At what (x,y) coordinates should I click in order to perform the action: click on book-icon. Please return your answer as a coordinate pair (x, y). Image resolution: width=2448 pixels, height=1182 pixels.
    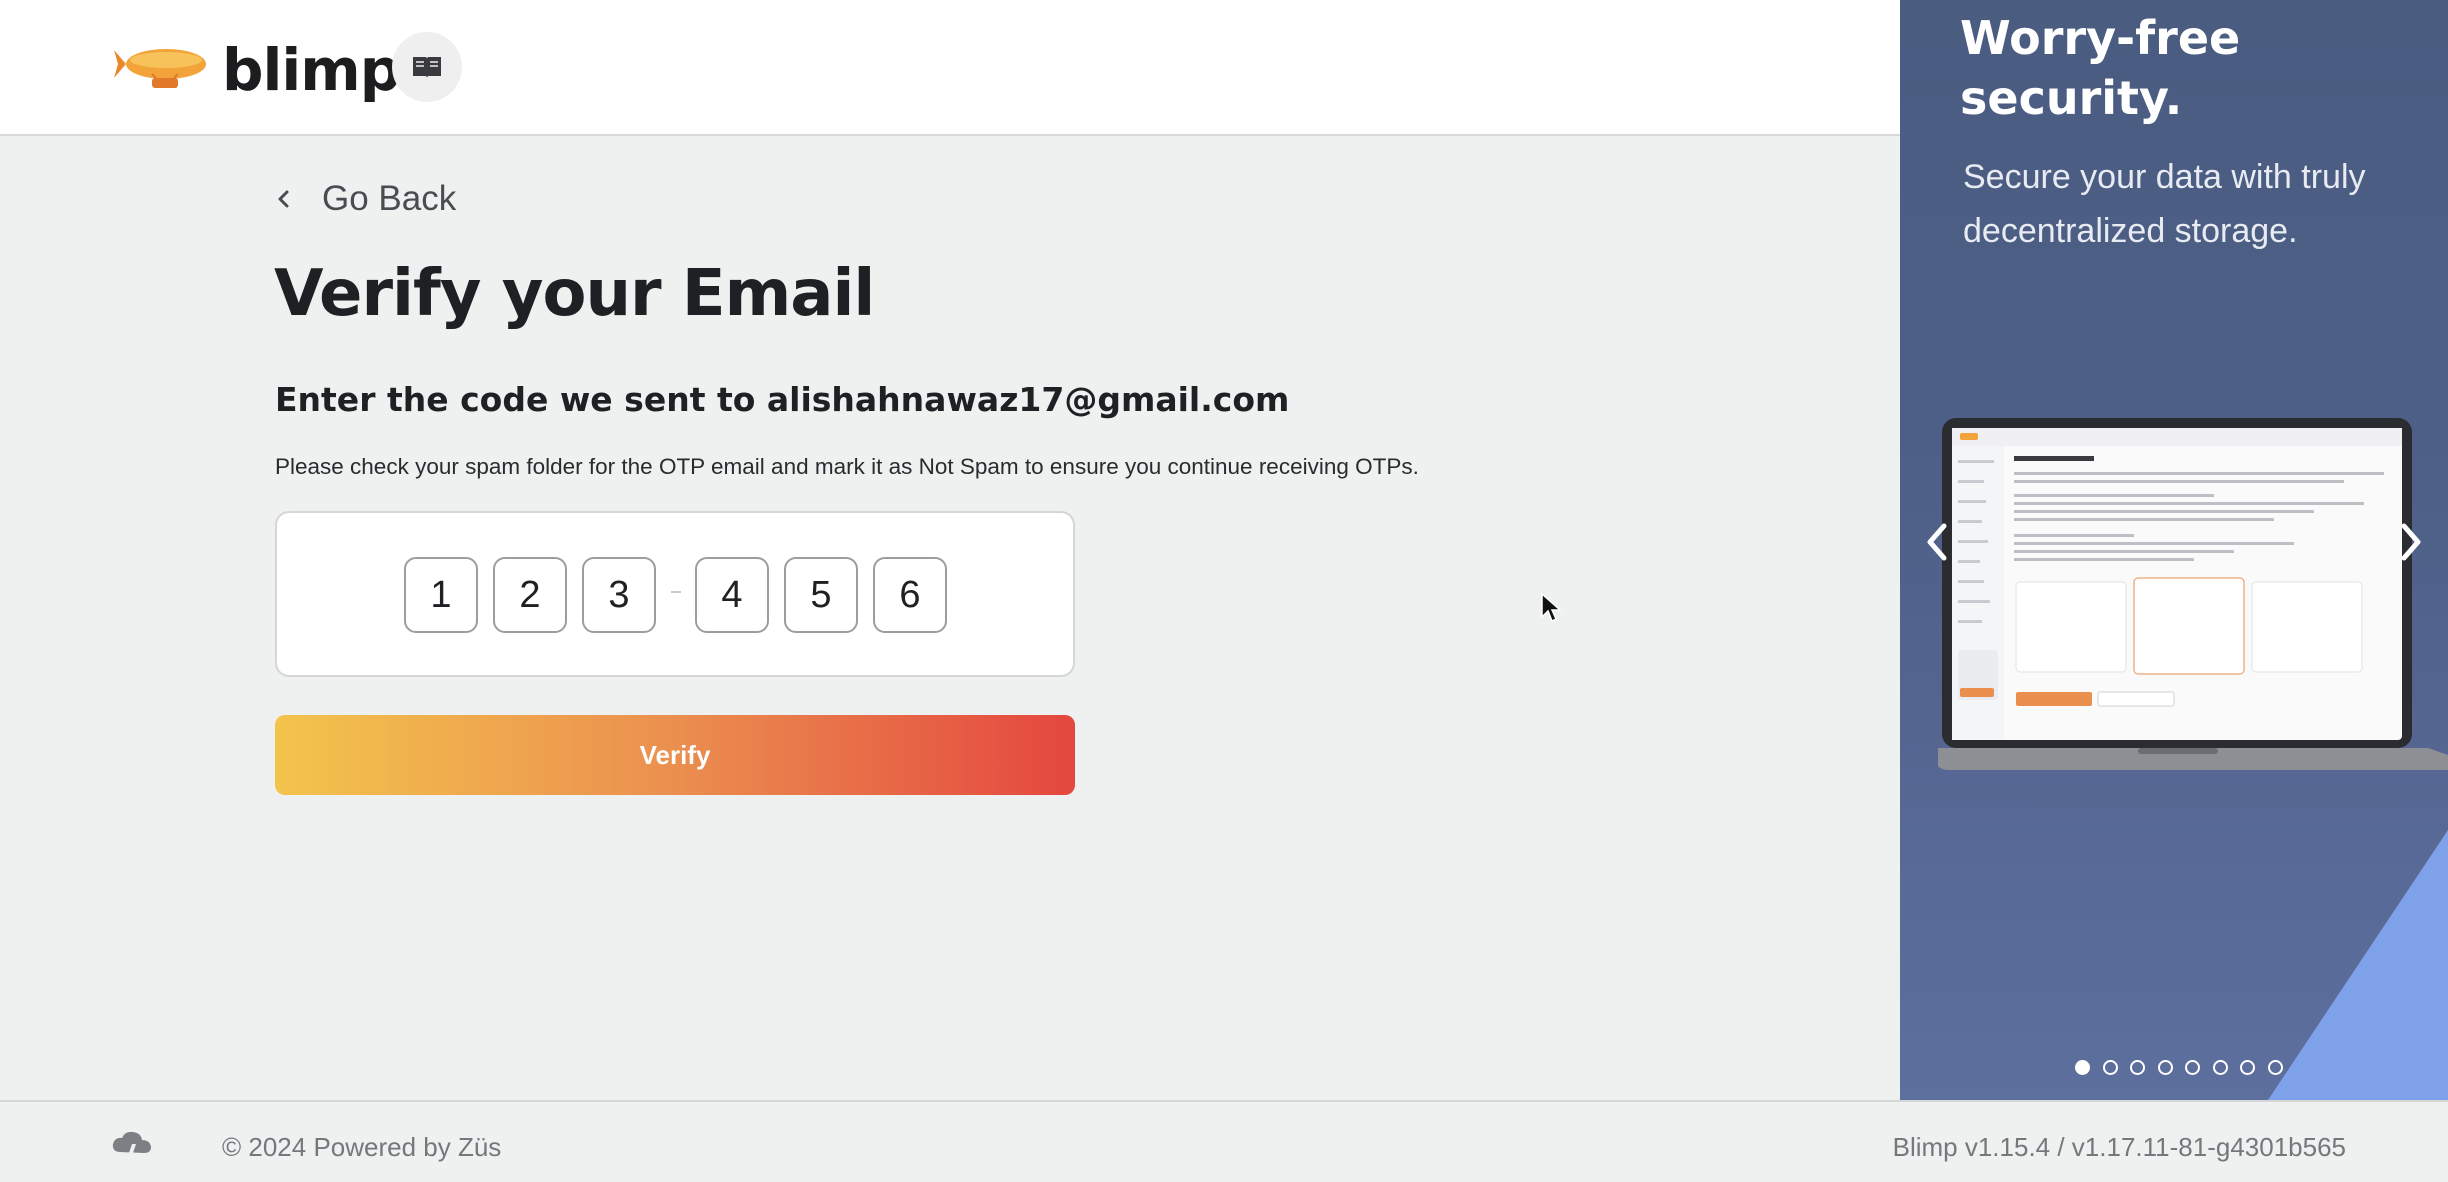
    Looking at the image, I should click on (427, 67).